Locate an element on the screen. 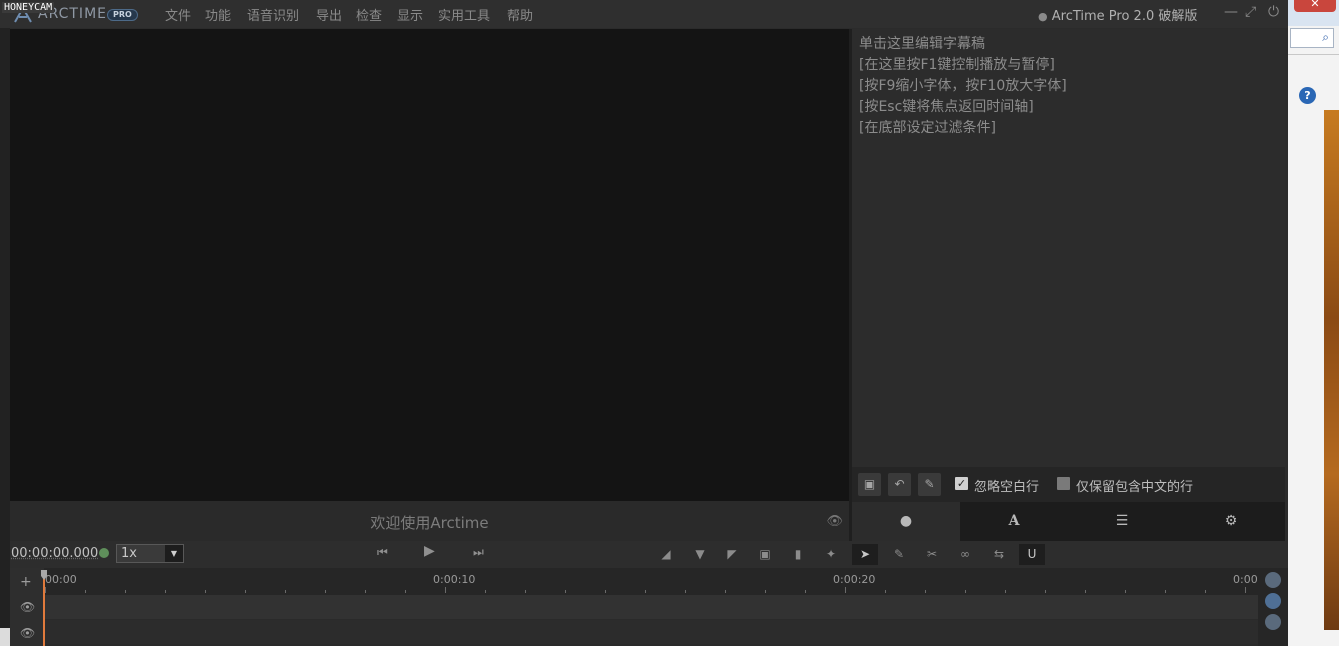  tab-settings: ⚙ is located at coordinates (1231, 521).